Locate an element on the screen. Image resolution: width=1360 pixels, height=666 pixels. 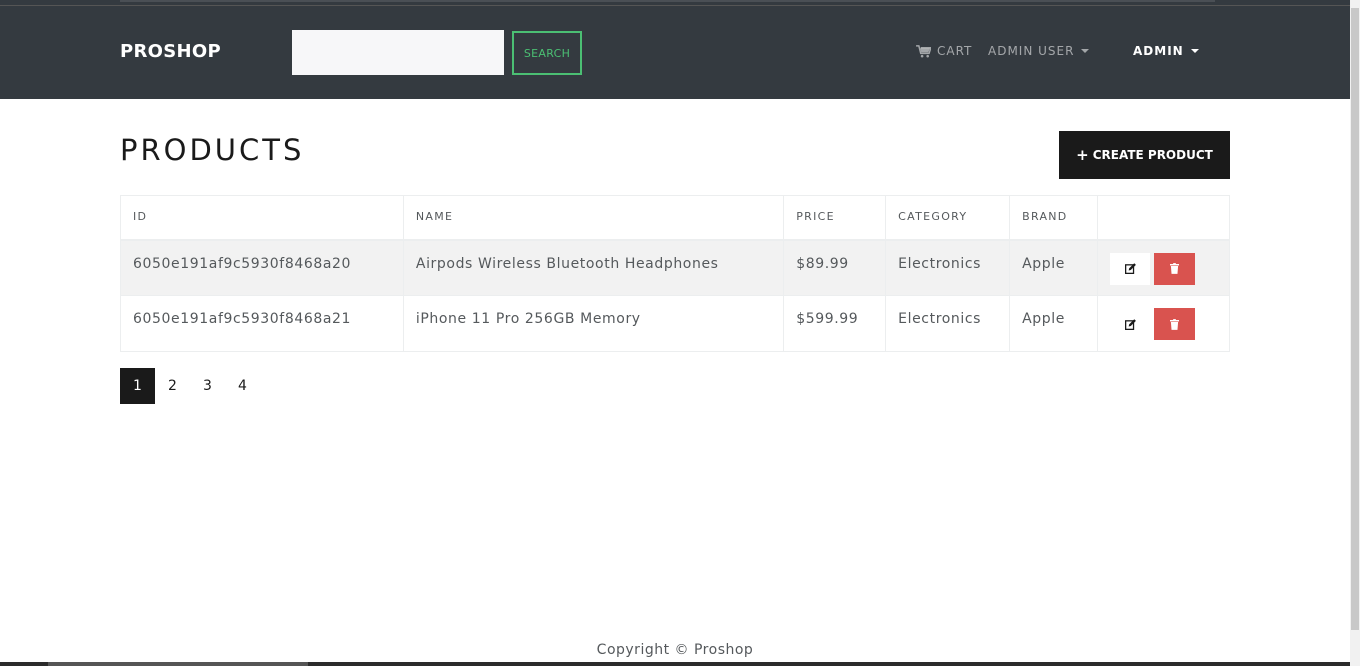
page-scrollbar is located at coordinates (1355, 333).